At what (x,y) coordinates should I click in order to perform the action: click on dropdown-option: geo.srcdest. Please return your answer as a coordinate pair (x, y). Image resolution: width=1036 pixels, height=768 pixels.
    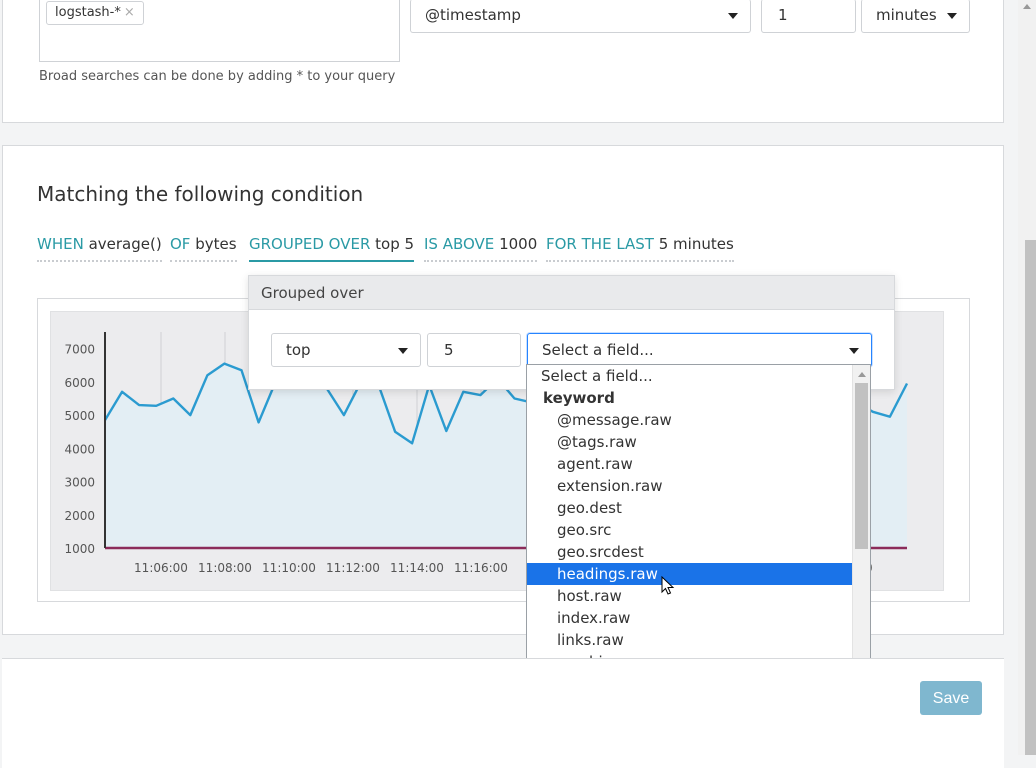
    Looking at the image, I should click on (698, 552).